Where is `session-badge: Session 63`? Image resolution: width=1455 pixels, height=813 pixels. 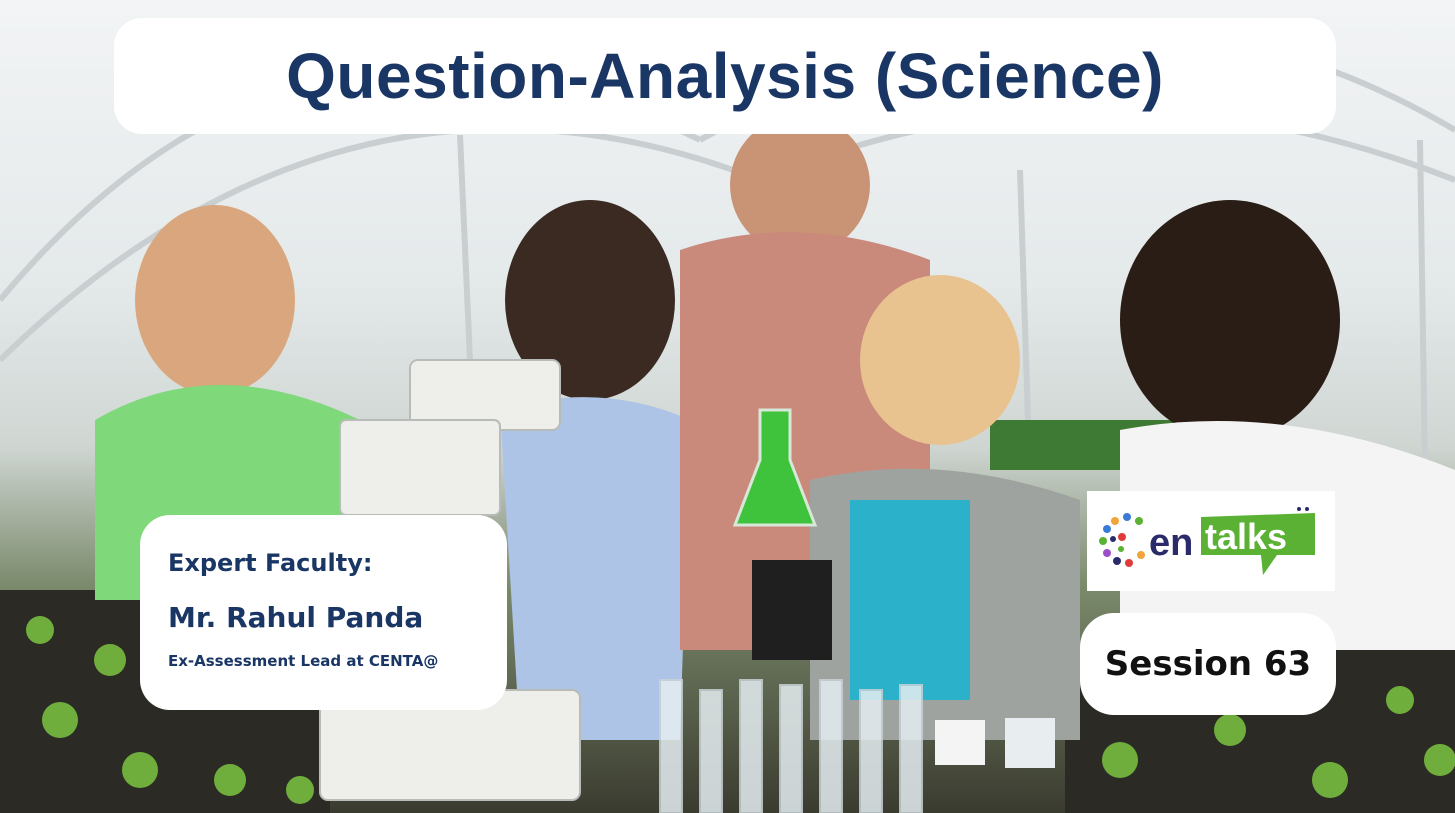 session-badge: Session 63 is located at coordinates (1208, 664).